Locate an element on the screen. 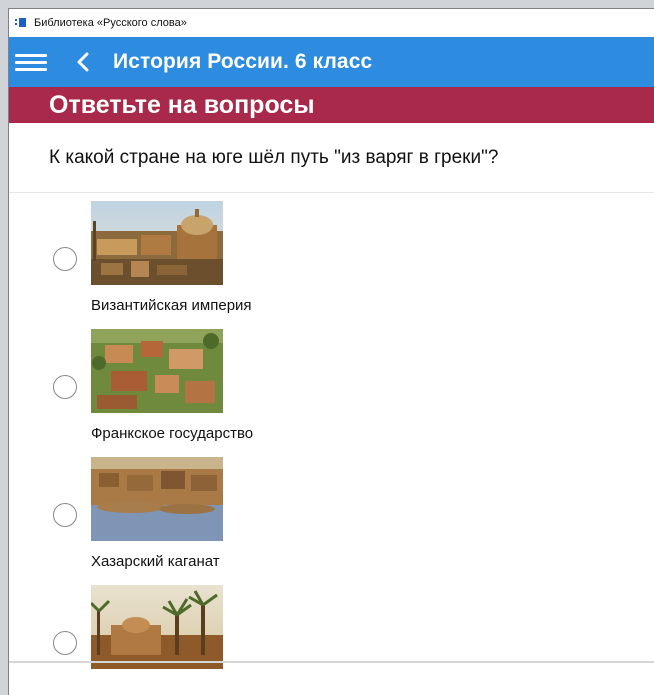 The height and width of the screenshot is (695, 654). chevron-left-icon is located at coordinates (83, 62).